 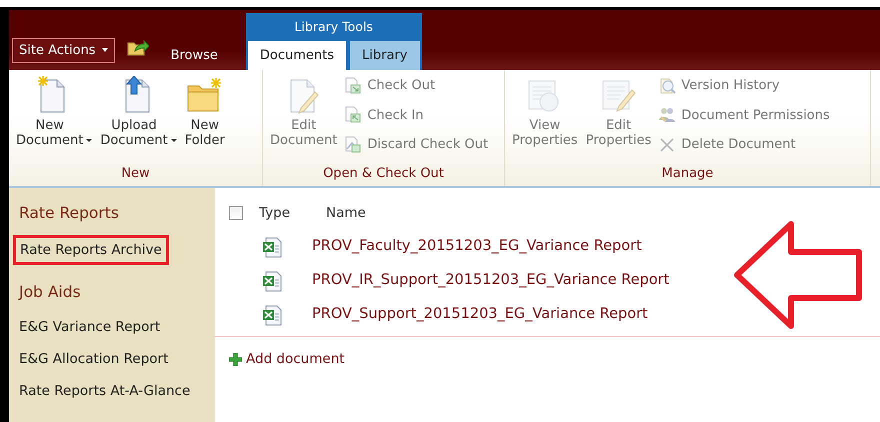 I want to click on document-link: PROV_IR_Support_20151203_EG_Variance Report, so click(x=491, y=281).